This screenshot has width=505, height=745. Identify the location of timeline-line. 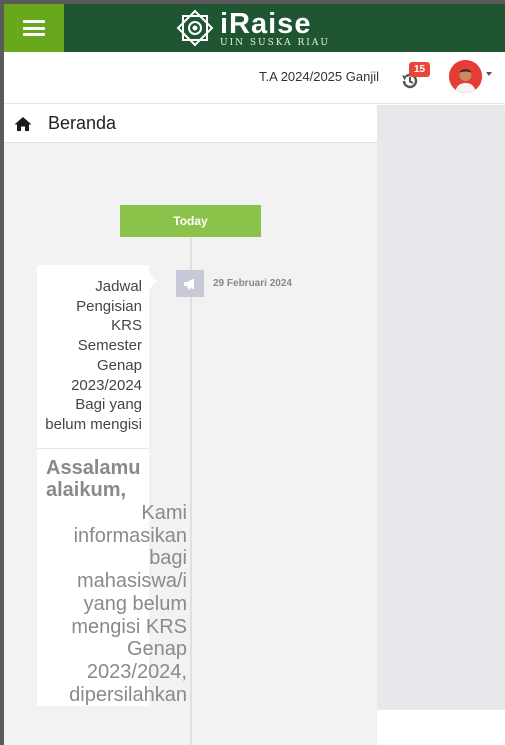
(191, 490).